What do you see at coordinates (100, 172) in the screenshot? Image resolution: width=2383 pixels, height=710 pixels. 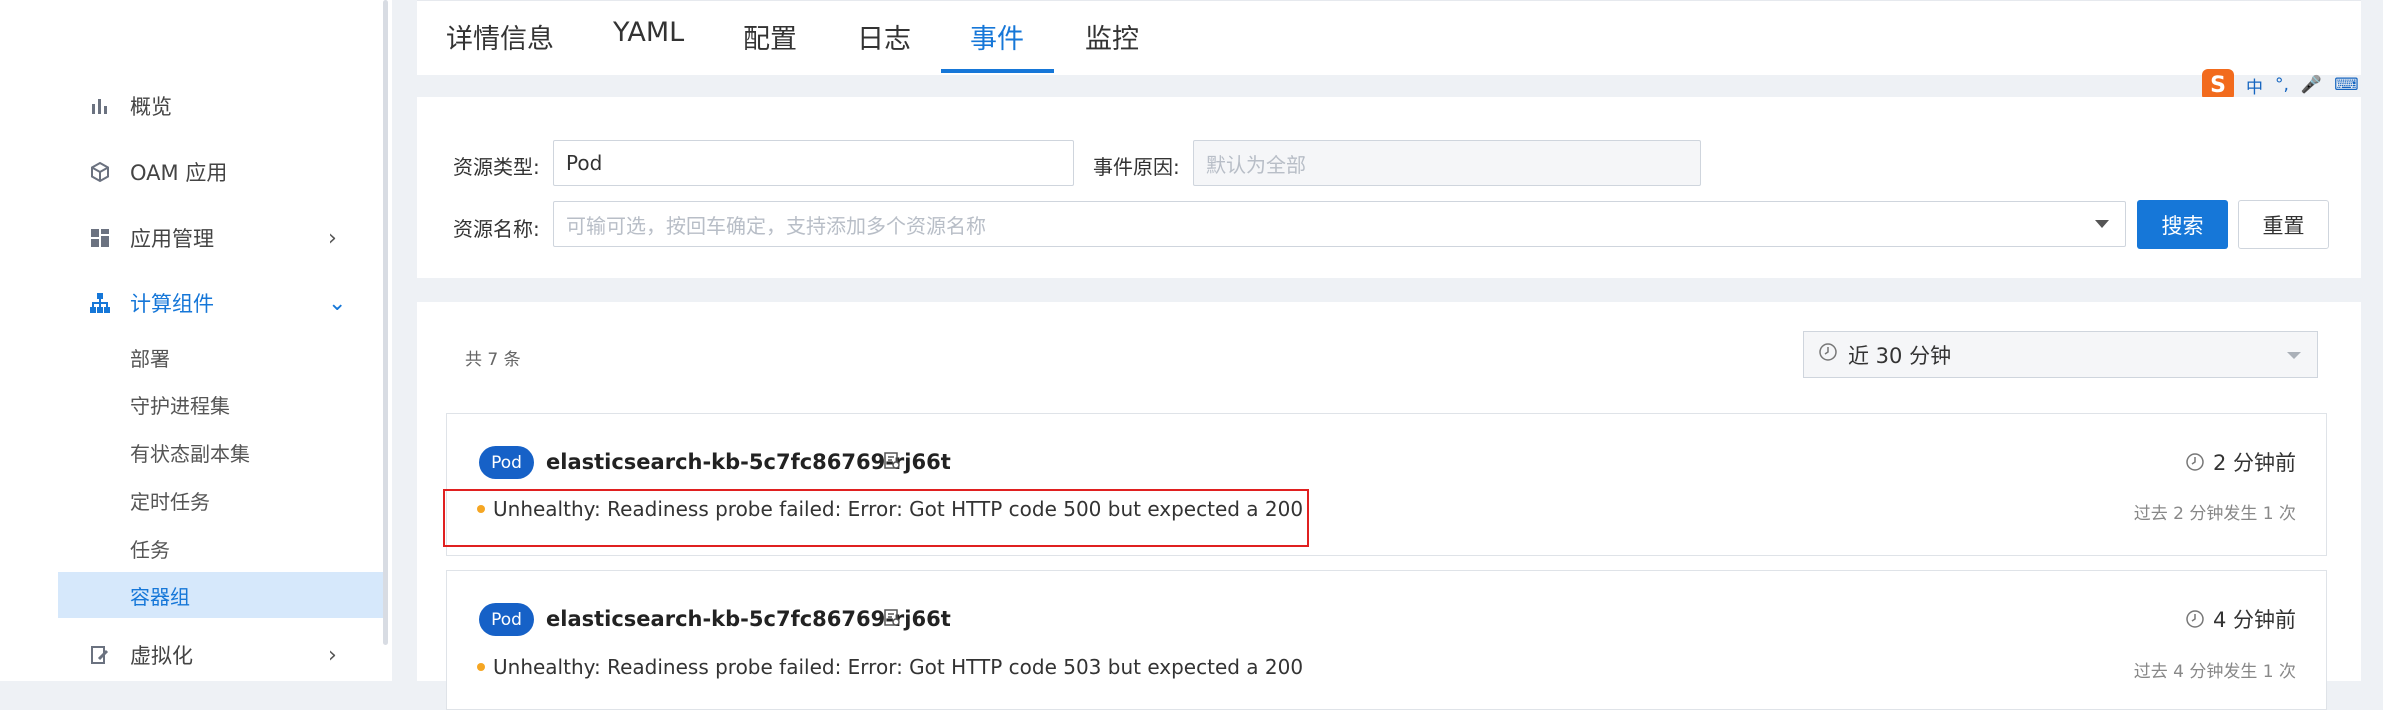 I see `cube-icon` at bounding box center [100, 172].